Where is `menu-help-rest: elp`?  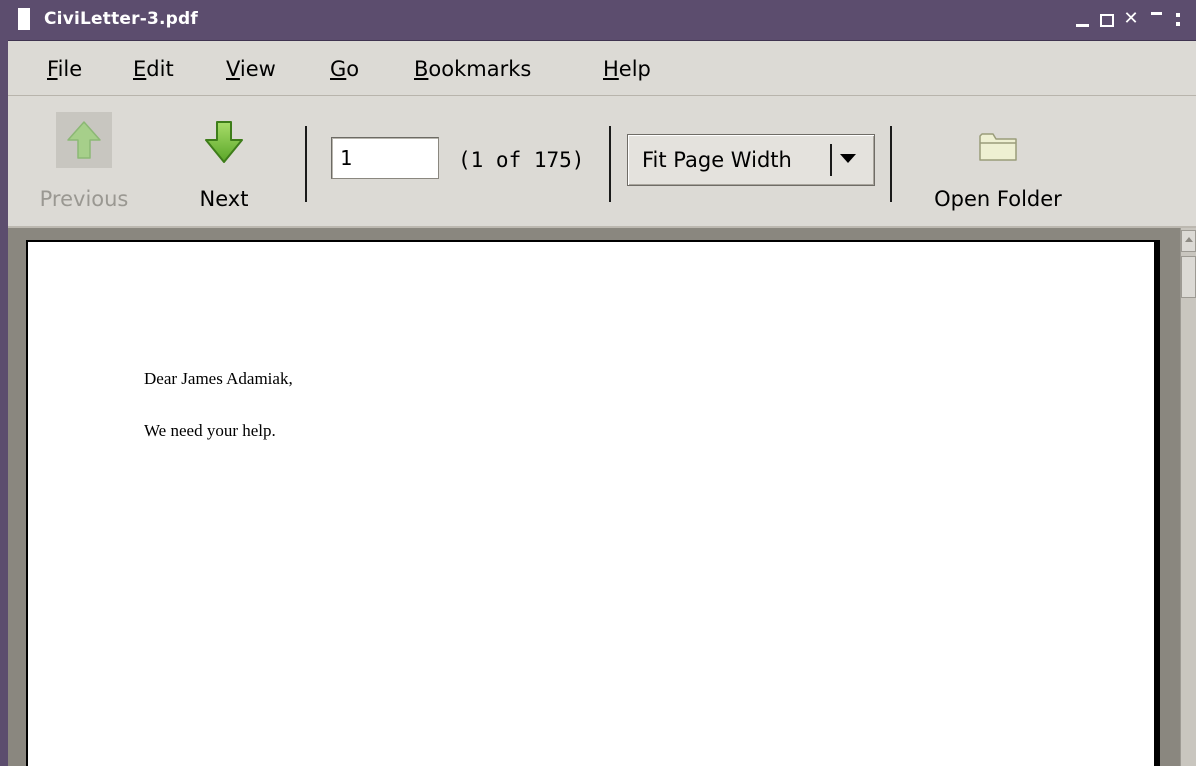
menu-help-rest: elp is located at coordinates (634, 69).